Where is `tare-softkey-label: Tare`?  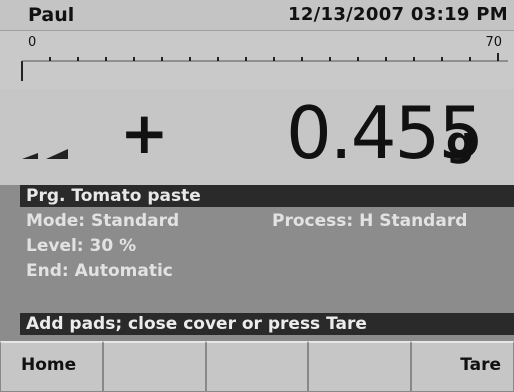 tare-softkey-label: Tare is located at coordinates (480, 365).